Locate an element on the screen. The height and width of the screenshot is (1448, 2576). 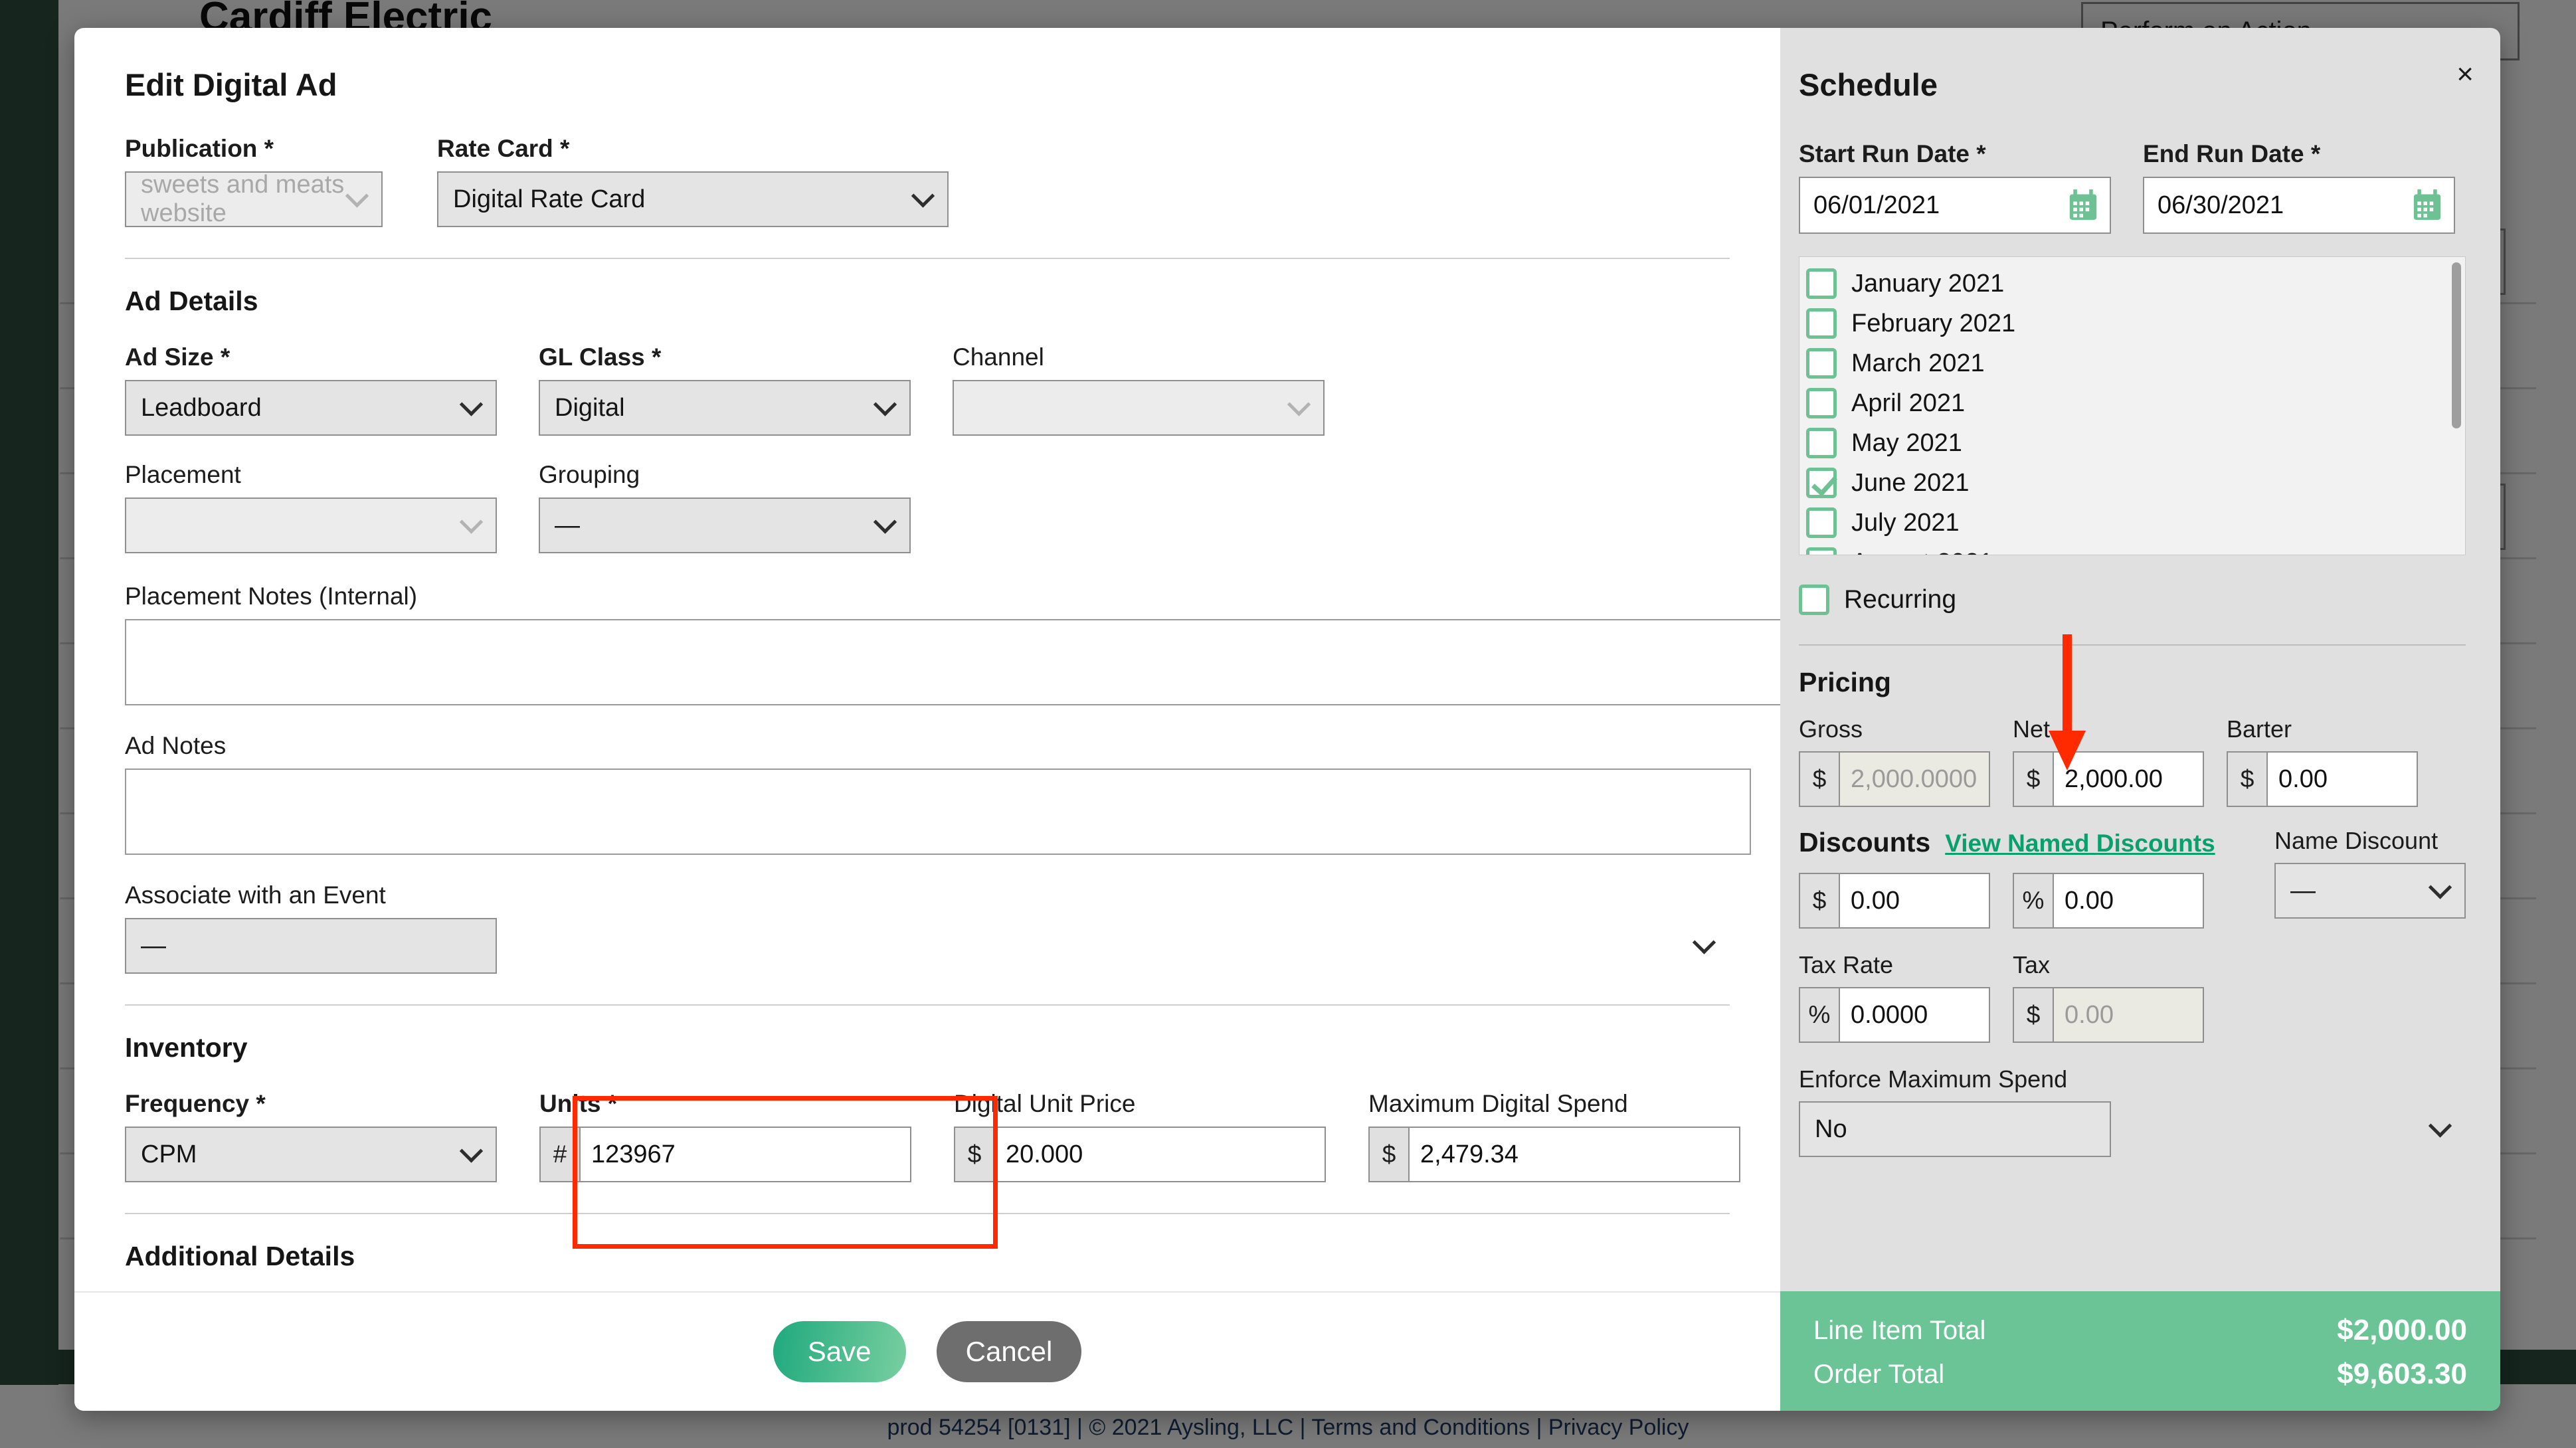
month-list-scrollbar is located at coordinates (2456, 345).